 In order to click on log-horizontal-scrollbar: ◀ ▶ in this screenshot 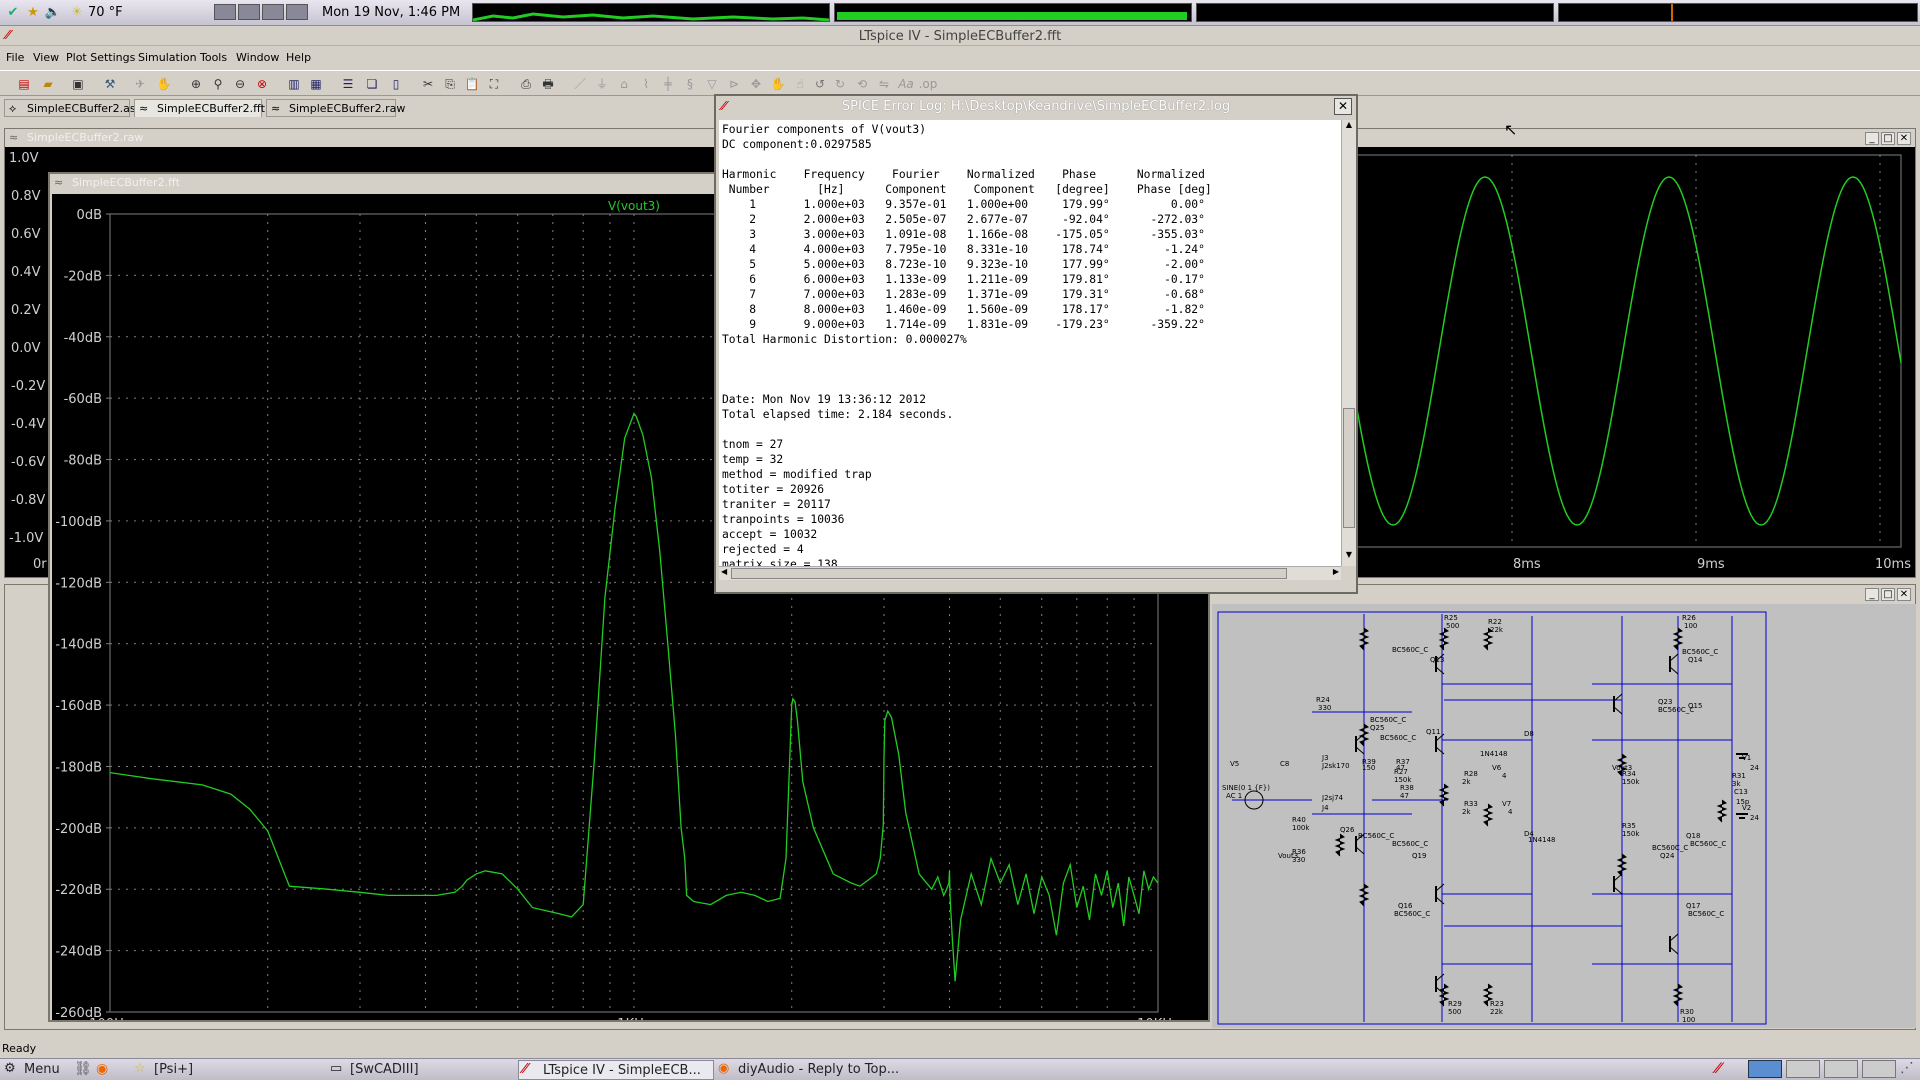, I will do `click(1030, 573)`.